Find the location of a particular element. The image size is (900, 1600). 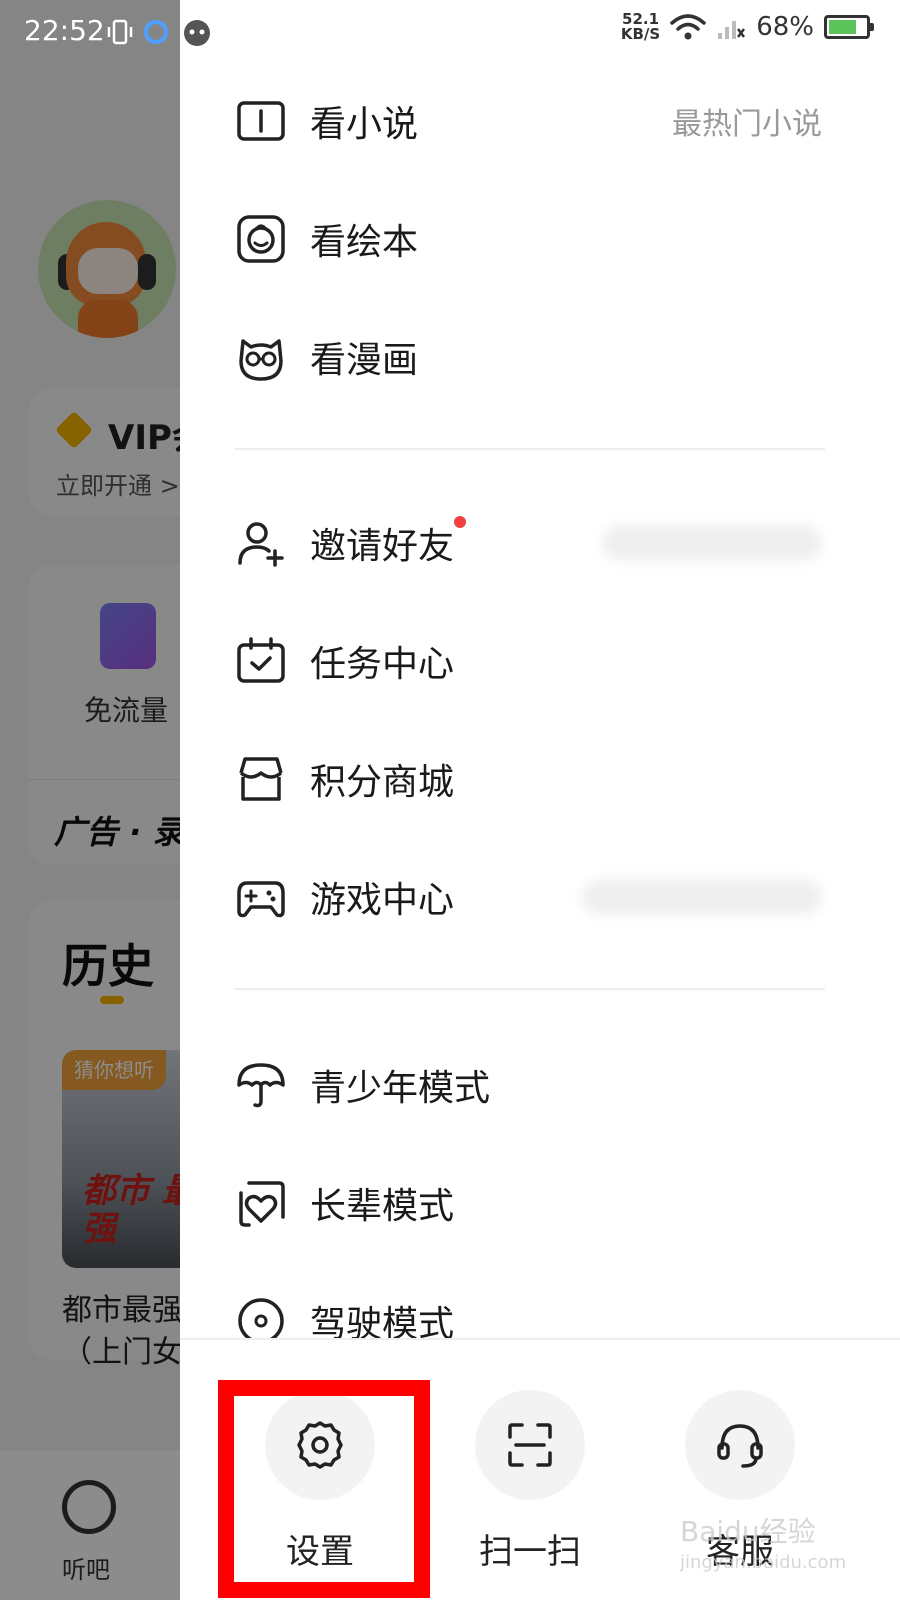

scan-icon is located at coordinates (530, 1445).